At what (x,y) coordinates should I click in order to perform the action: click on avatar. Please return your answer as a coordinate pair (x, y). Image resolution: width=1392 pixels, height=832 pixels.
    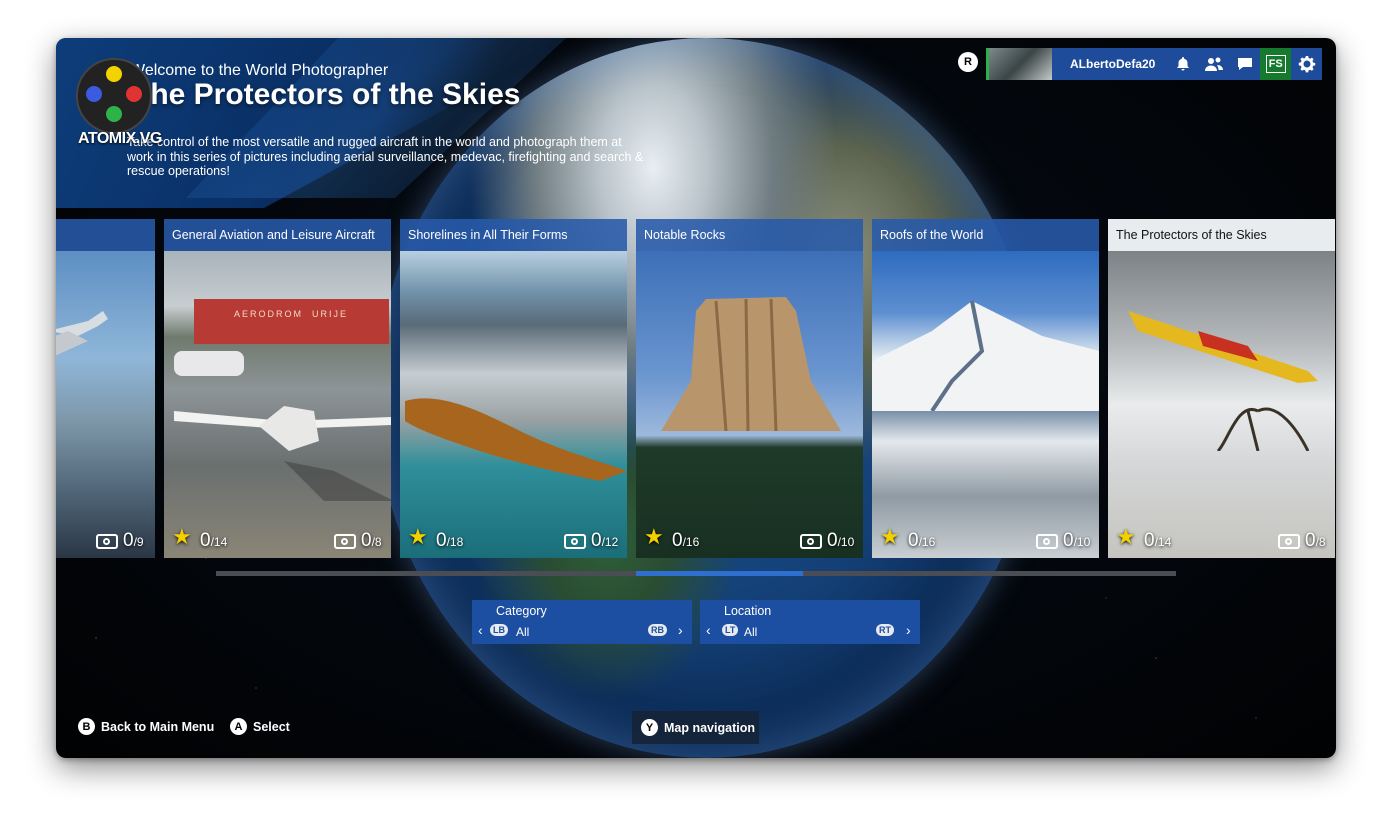
    Looking at the image, I should click on (1019, 64).